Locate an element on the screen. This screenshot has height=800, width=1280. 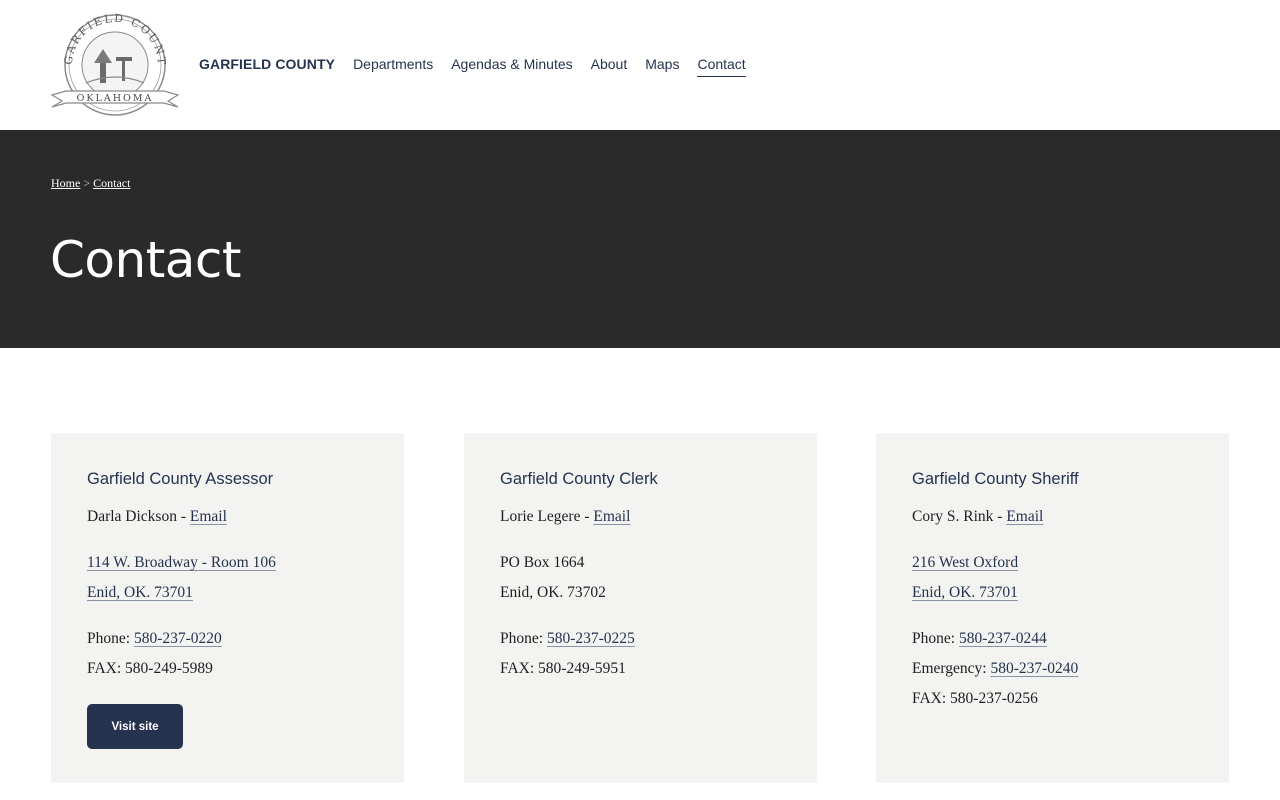
address-line1: PO Box 1664 is located at coordinates (542, 562).